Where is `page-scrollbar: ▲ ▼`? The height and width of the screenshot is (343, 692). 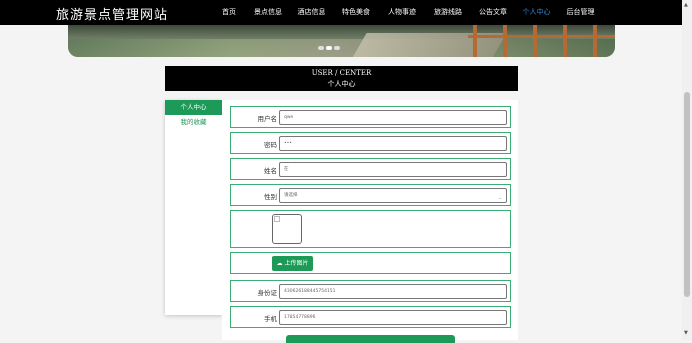 page-scrollbar: ▲ ▼ is located at coordinates (687, 170).